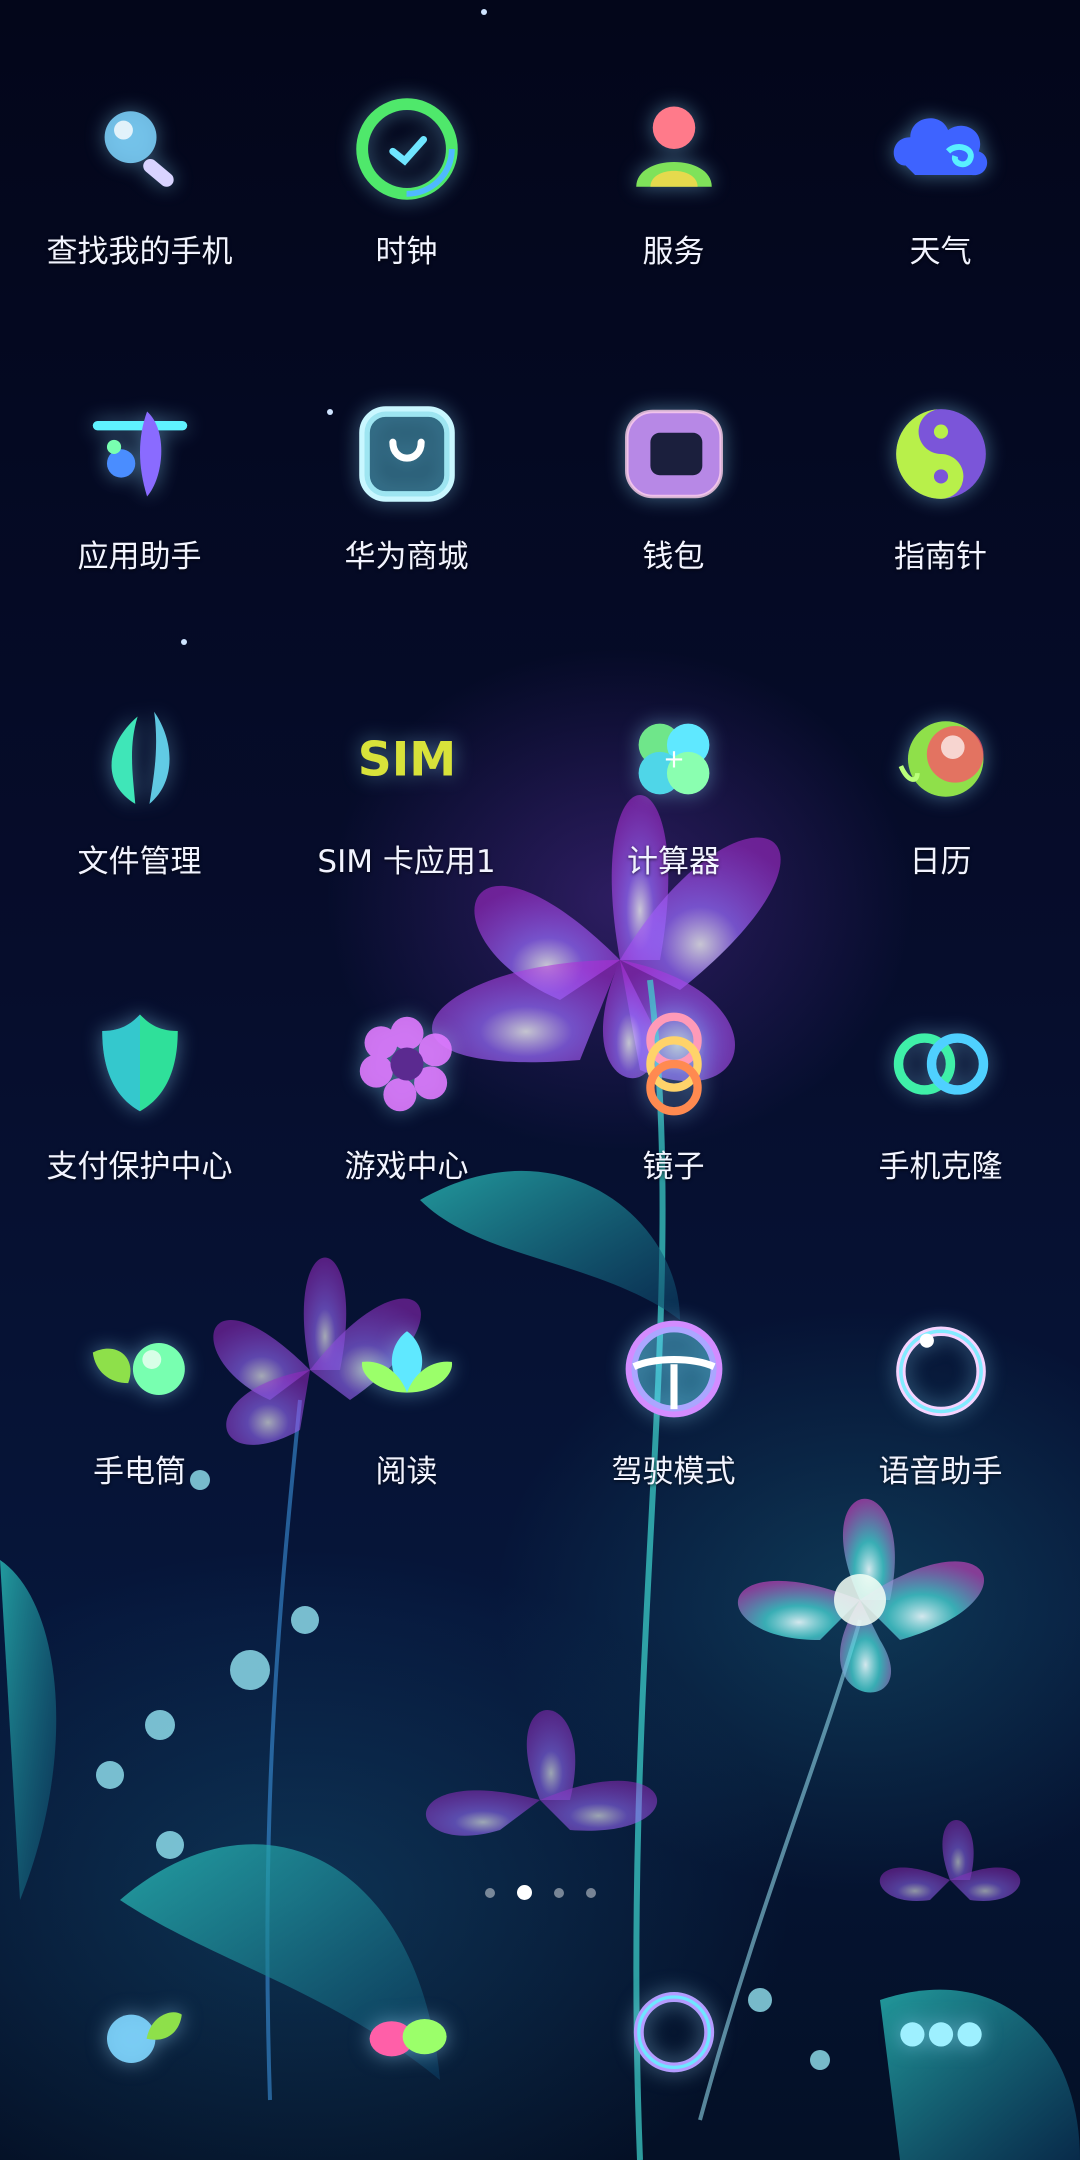  Describe the element at coordinates (673, 1432) in the screenshot. I see `app-driving-mode: 驾驶模式` at that location.